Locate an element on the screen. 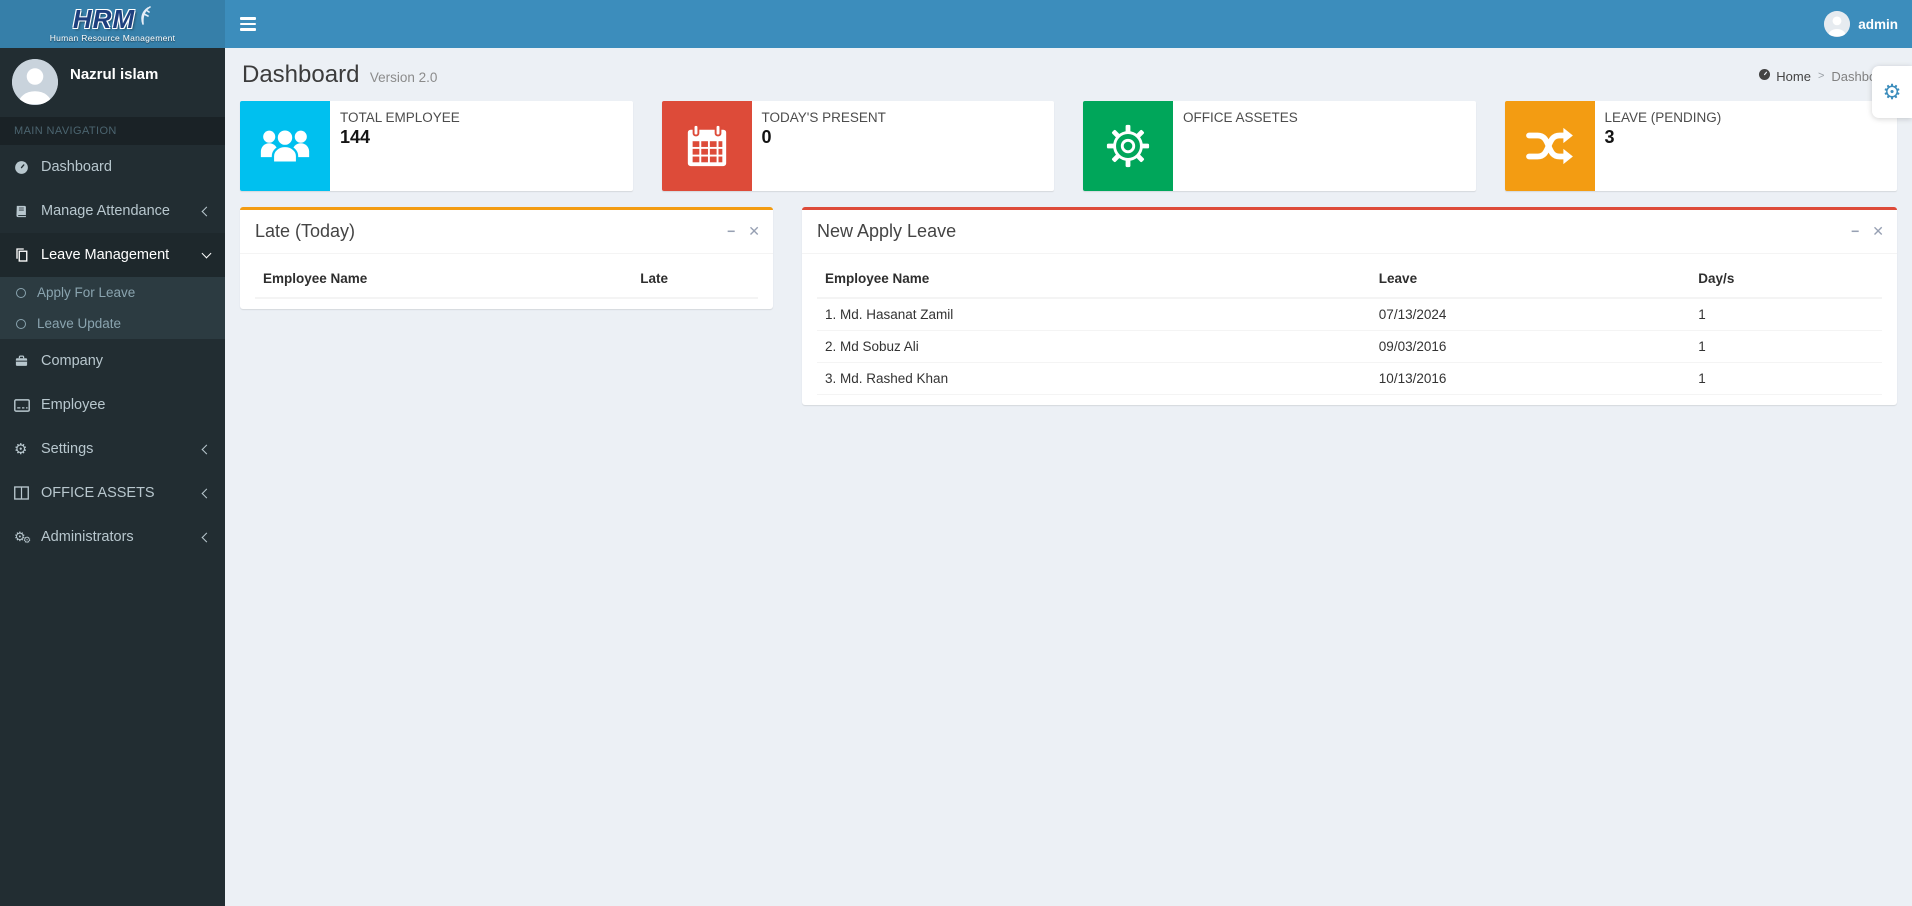 This screenshot has width=1912, height=906. users-icon is located at coordinates (285, 146).